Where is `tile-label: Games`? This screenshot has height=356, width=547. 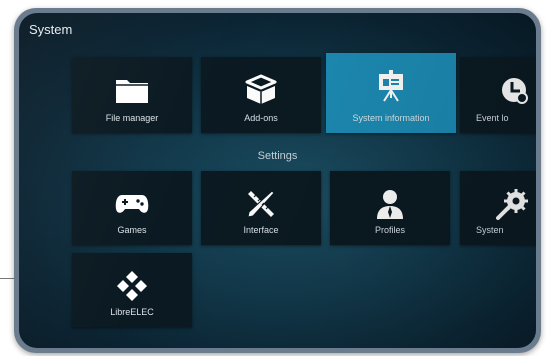
tile-label: Games is located at coordinates (132, 230).